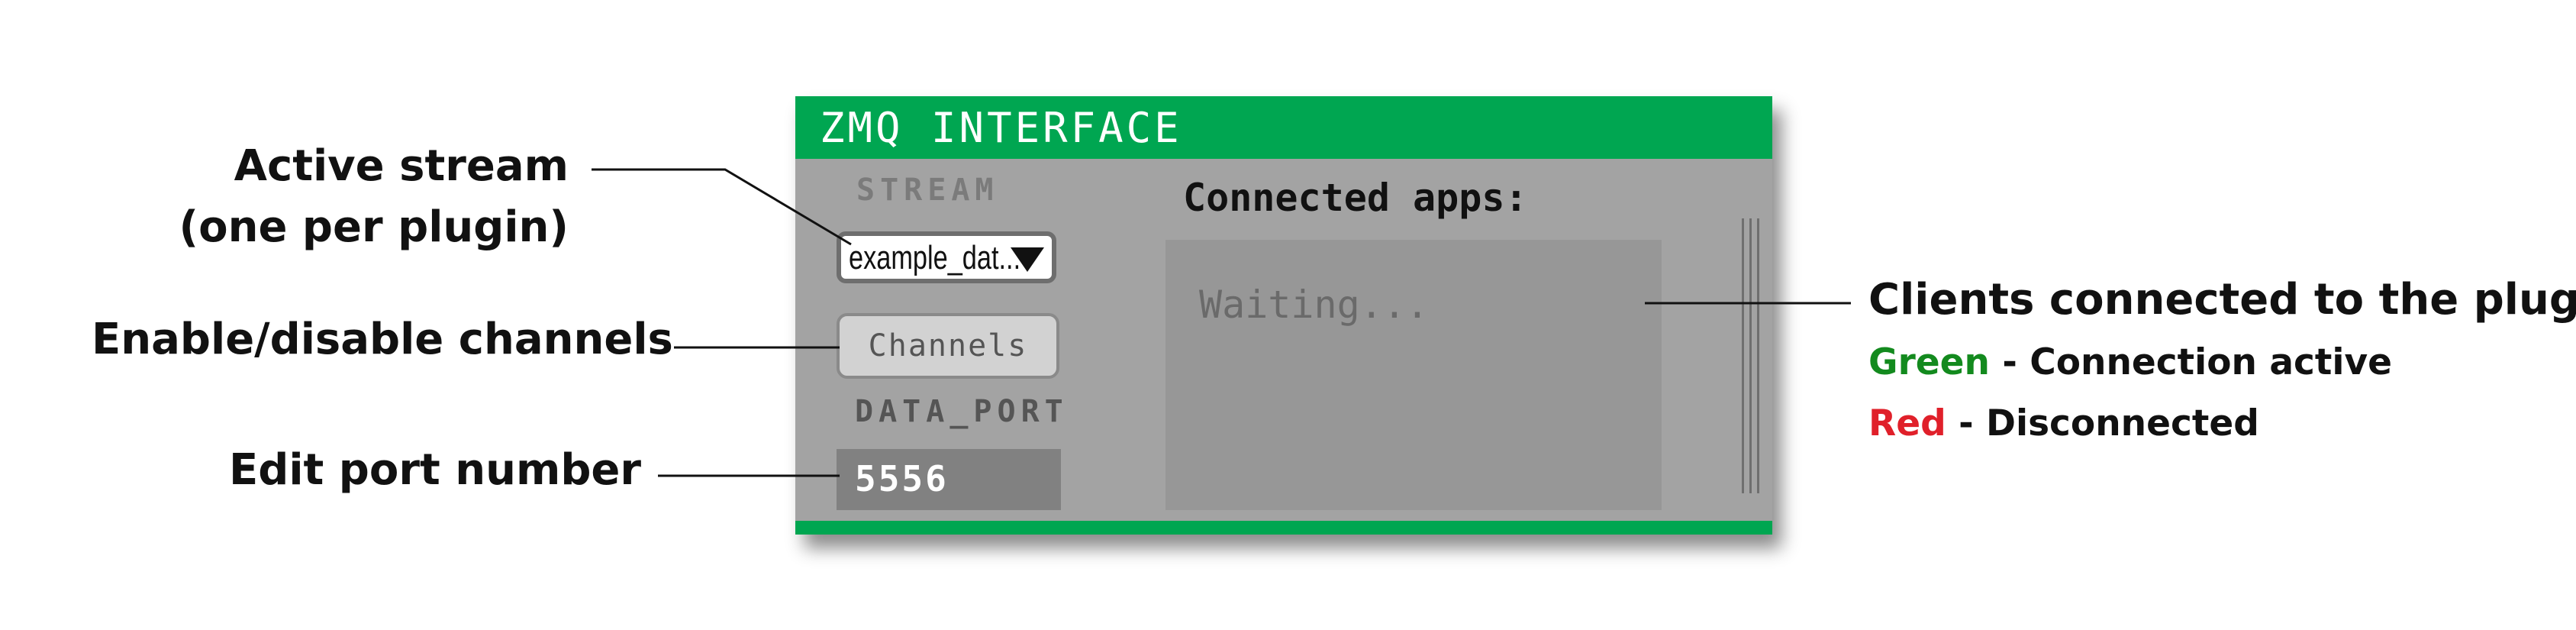 This screenshot has height=630, width=2576. Describe the element at coordinates (1907, 423) in the screenshot. I see `legend-red-word: Red` at that location.